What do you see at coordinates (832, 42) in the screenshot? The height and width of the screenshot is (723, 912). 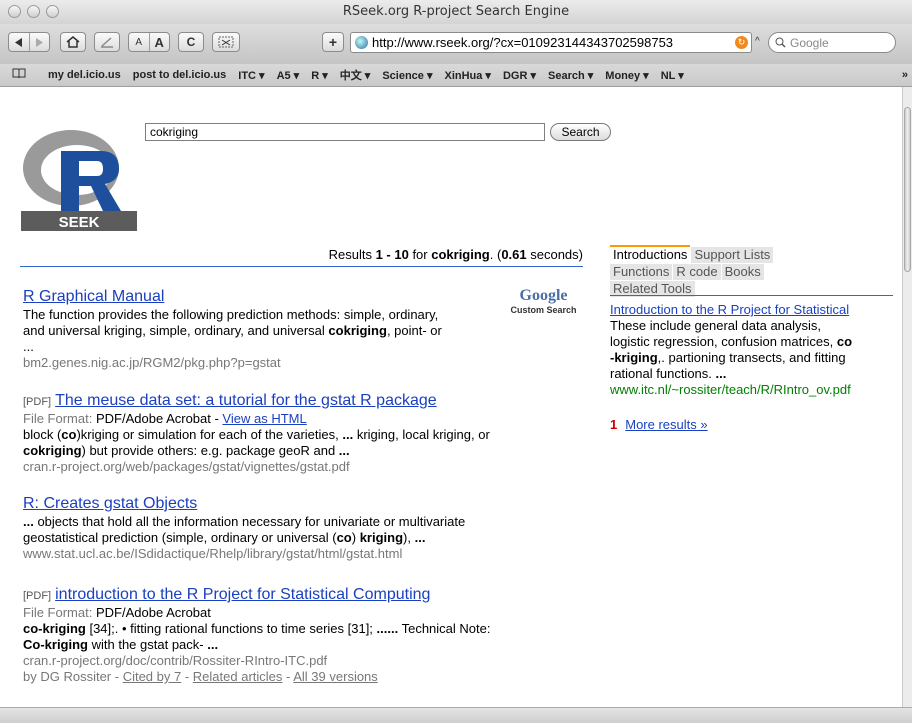 I see `google-search-field: Google` at bounding box center [832, 42].